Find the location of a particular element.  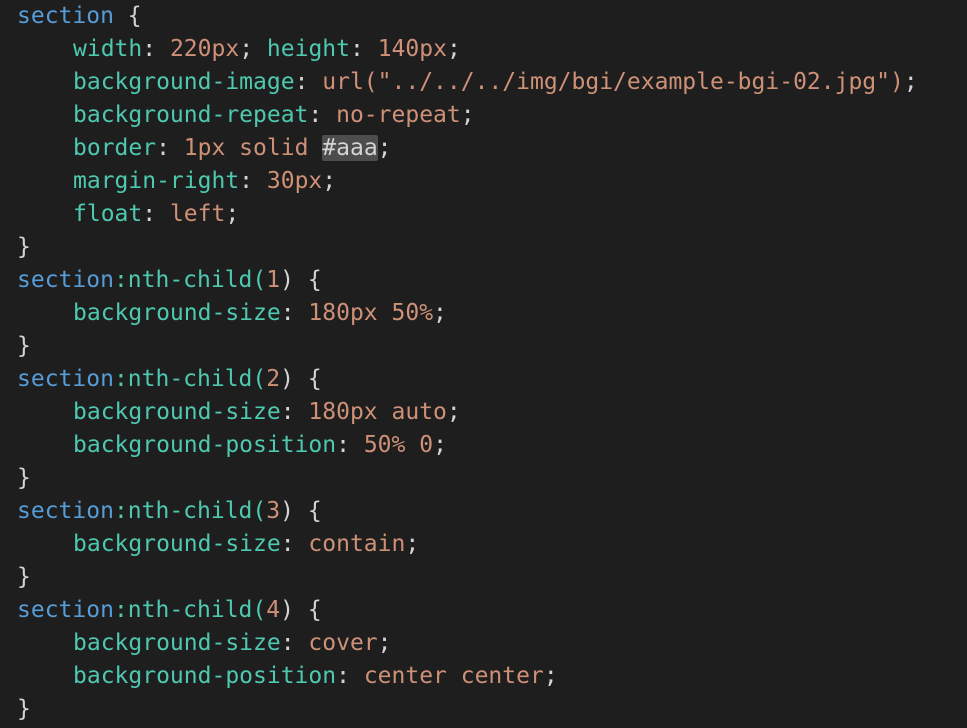

css-property: background-repeat is located at coordinates (191, 115).